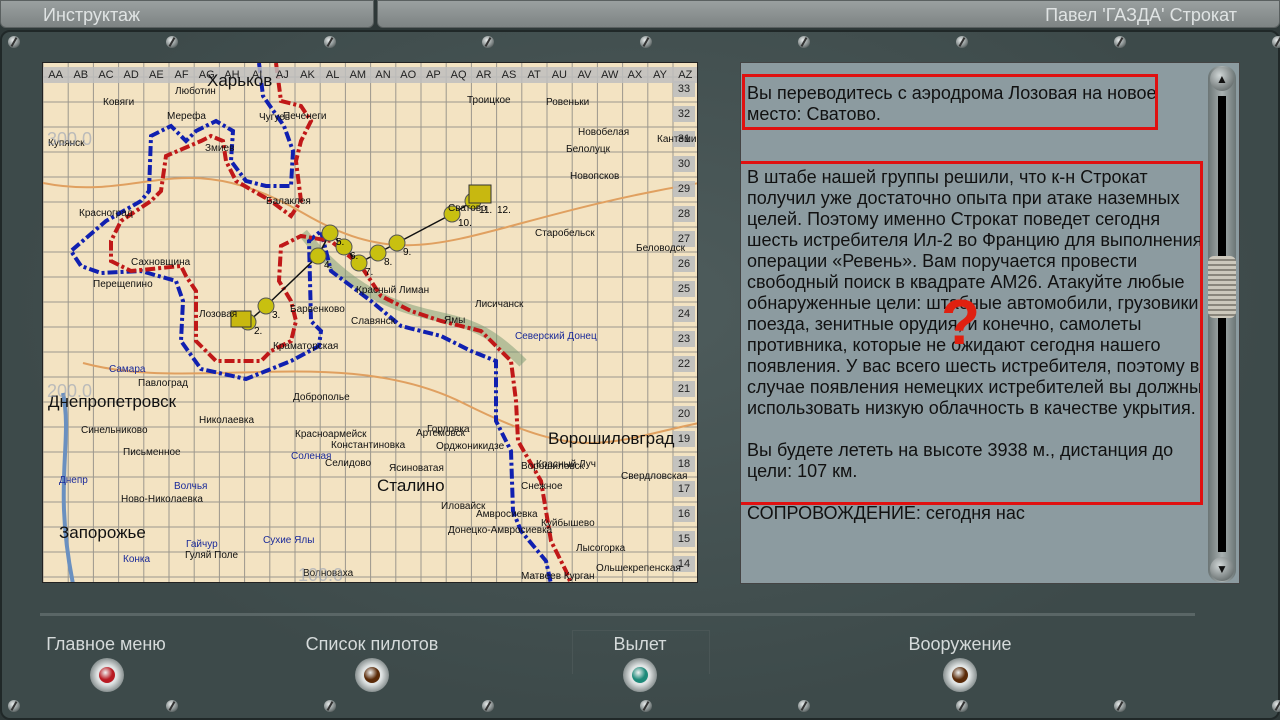 This screenshot has height=720, width=1280. I want to click on column-label: AT, so click(534, 75).